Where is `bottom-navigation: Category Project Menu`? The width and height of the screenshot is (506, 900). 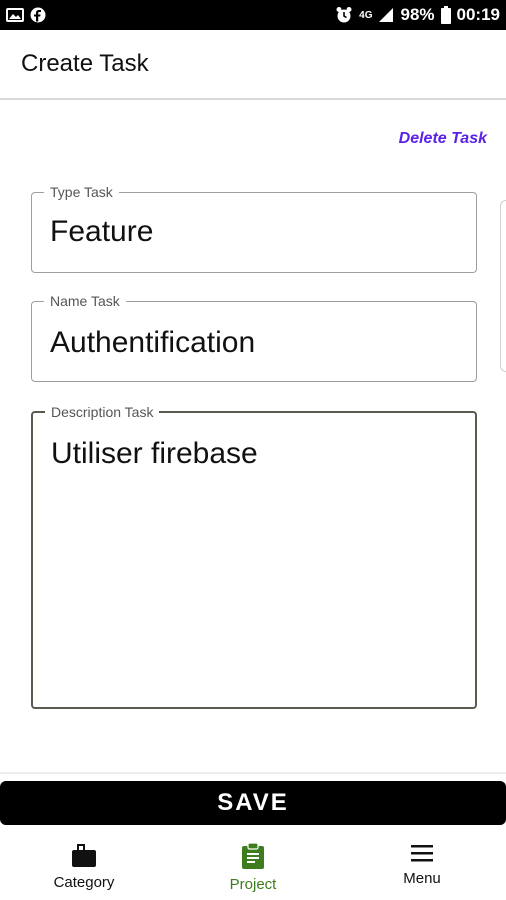
bottom-navigation: Category Project Menu is located at coordinates (253, 865).